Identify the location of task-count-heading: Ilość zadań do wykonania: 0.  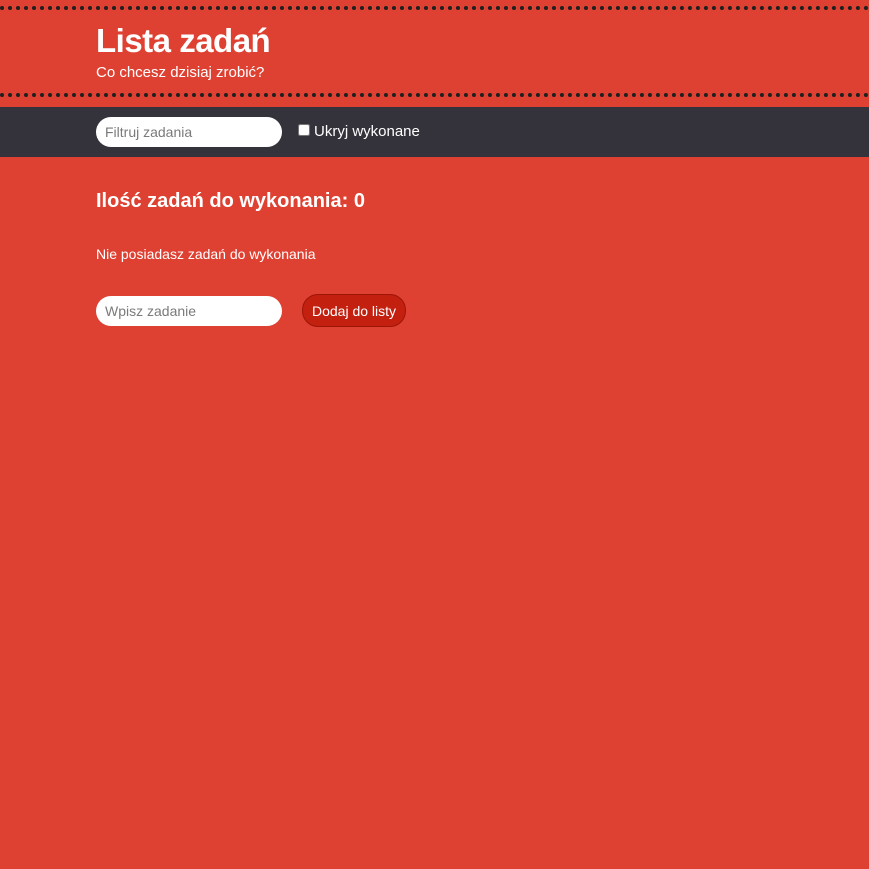
(230, 201).